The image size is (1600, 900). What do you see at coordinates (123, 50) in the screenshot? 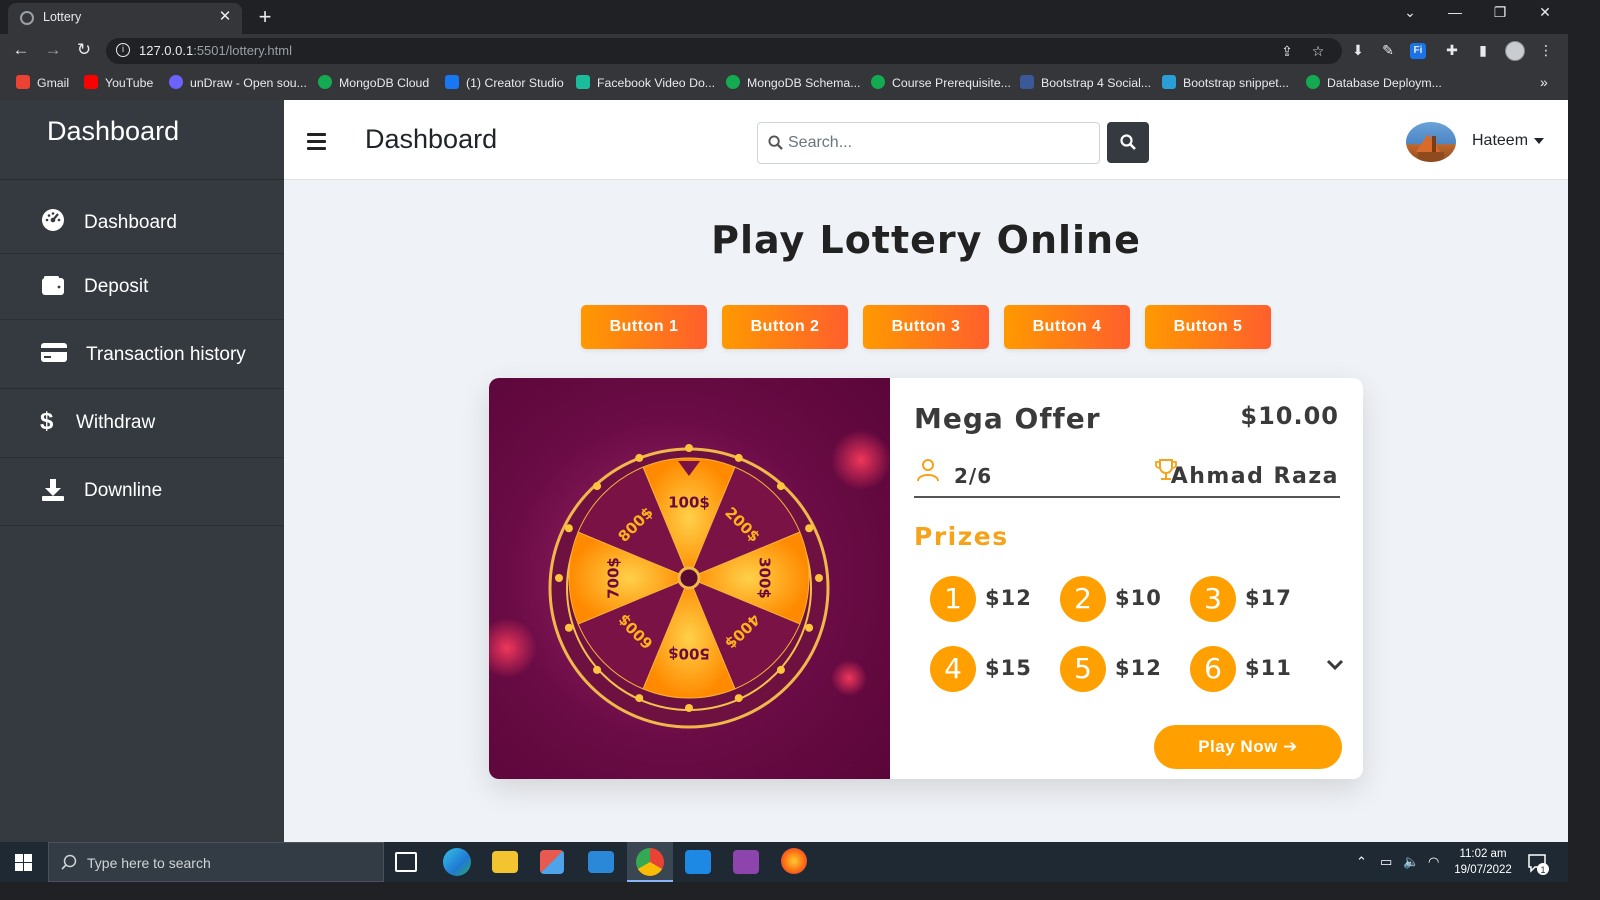
I see `site-info-icon: i` at bounding box center [123, 50].